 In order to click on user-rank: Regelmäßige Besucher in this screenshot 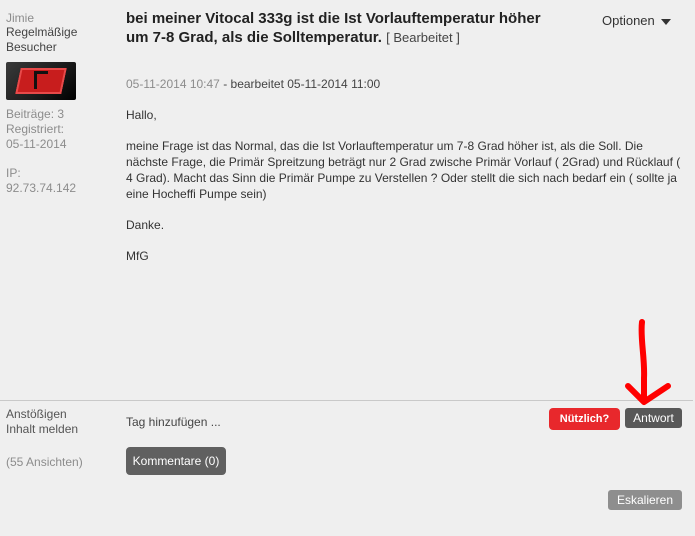, I will do `click(42, 39)`.